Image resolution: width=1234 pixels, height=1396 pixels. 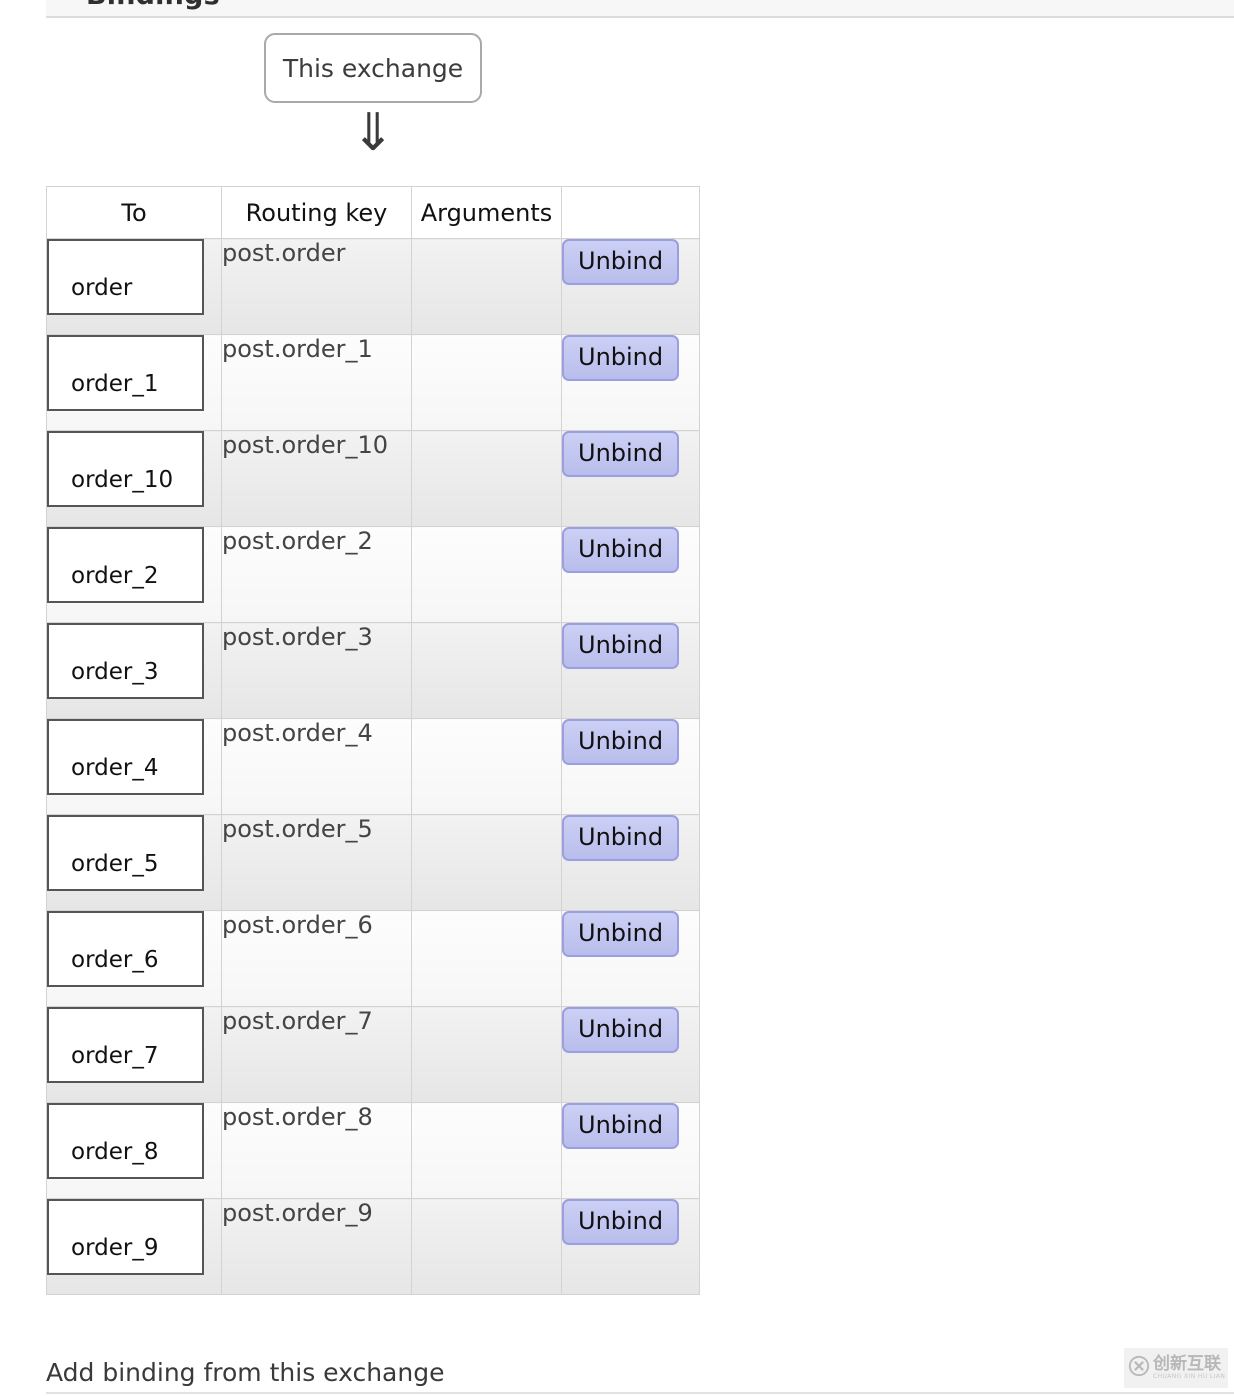 I want to click on this-exchange-node: This exchange, so click(x=373, y=68).